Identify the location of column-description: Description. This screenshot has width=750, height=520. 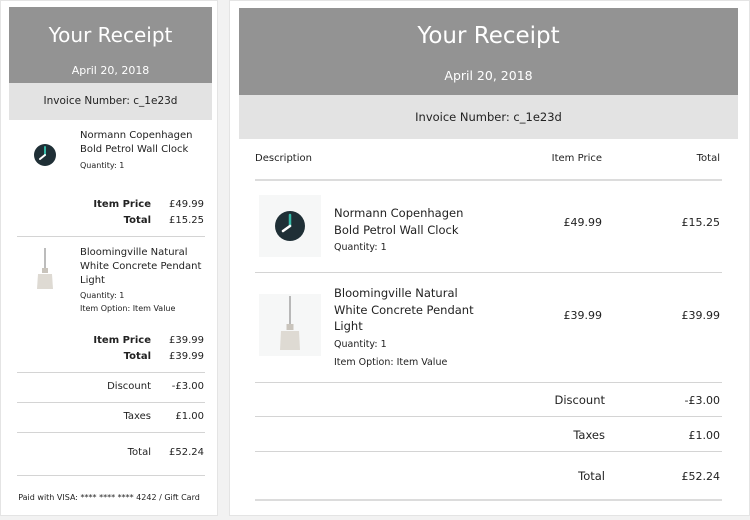
(283, 158).